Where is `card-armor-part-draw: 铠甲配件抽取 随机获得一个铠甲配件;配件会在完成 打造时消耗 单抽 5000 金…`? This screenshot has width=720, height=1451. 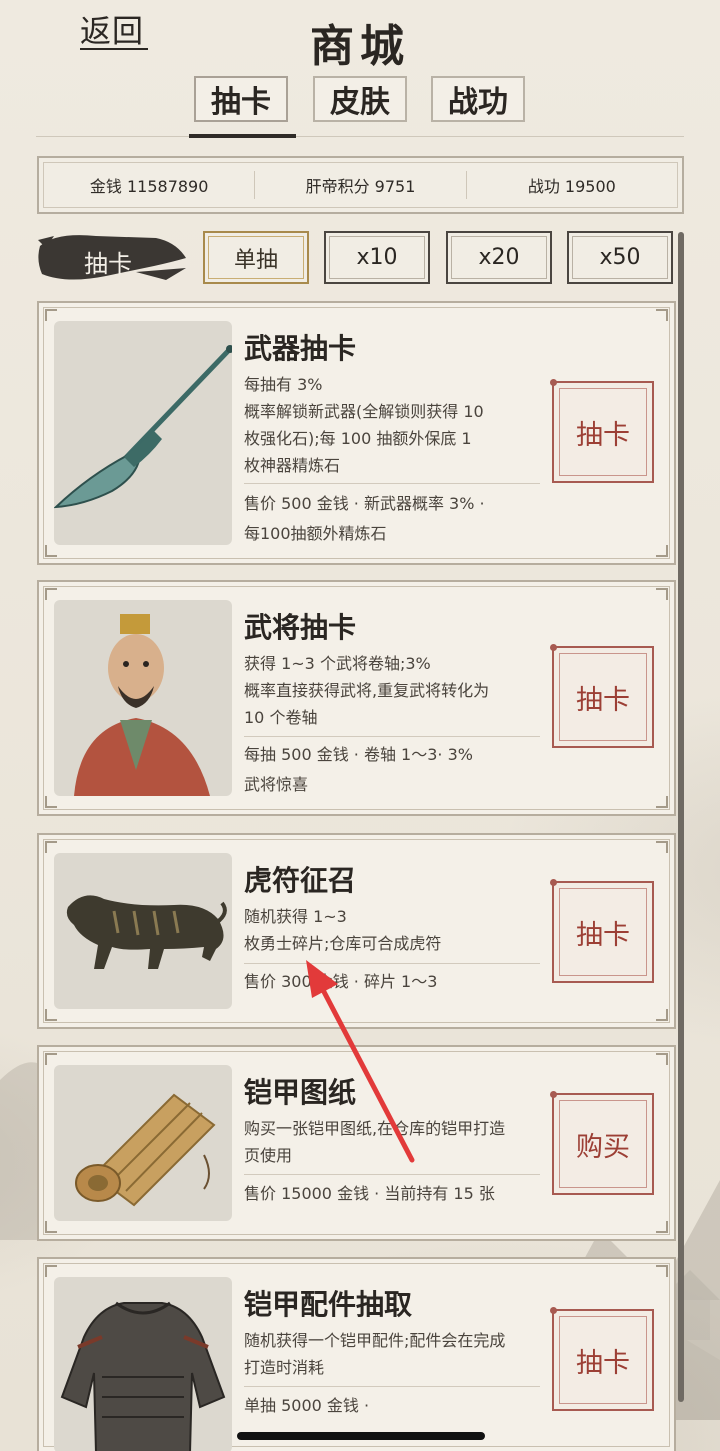 card-armor-part-draw: 铠甲配件抽取 随机获得一个铠甲配件;配件会在完成 打造时消耗 单抽 5000 金… is located at coordinates (356, 1354).